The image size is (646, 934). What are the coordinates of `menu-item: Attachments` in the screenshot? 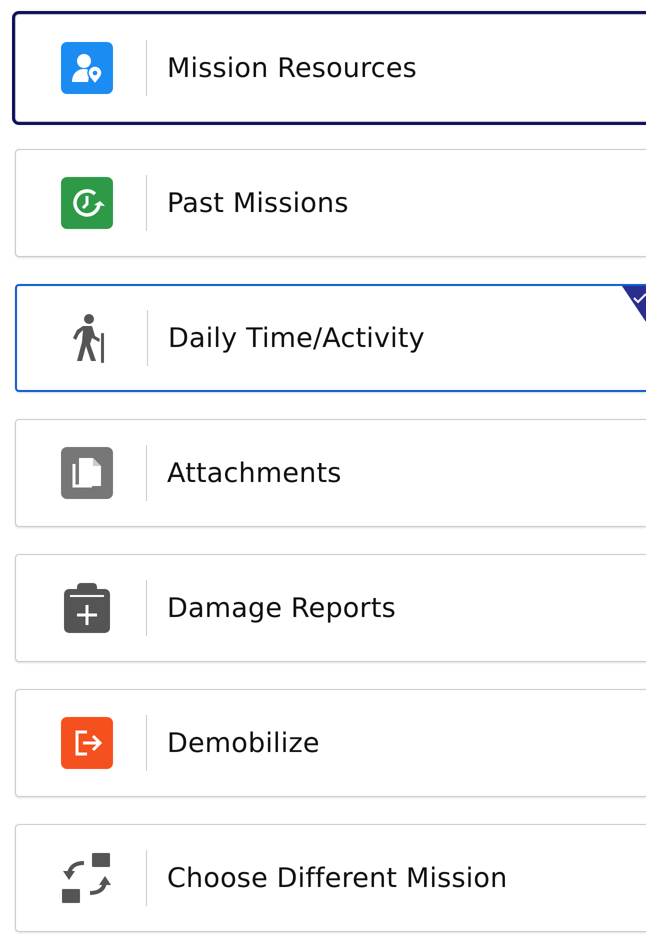 It's located at (330, 473).